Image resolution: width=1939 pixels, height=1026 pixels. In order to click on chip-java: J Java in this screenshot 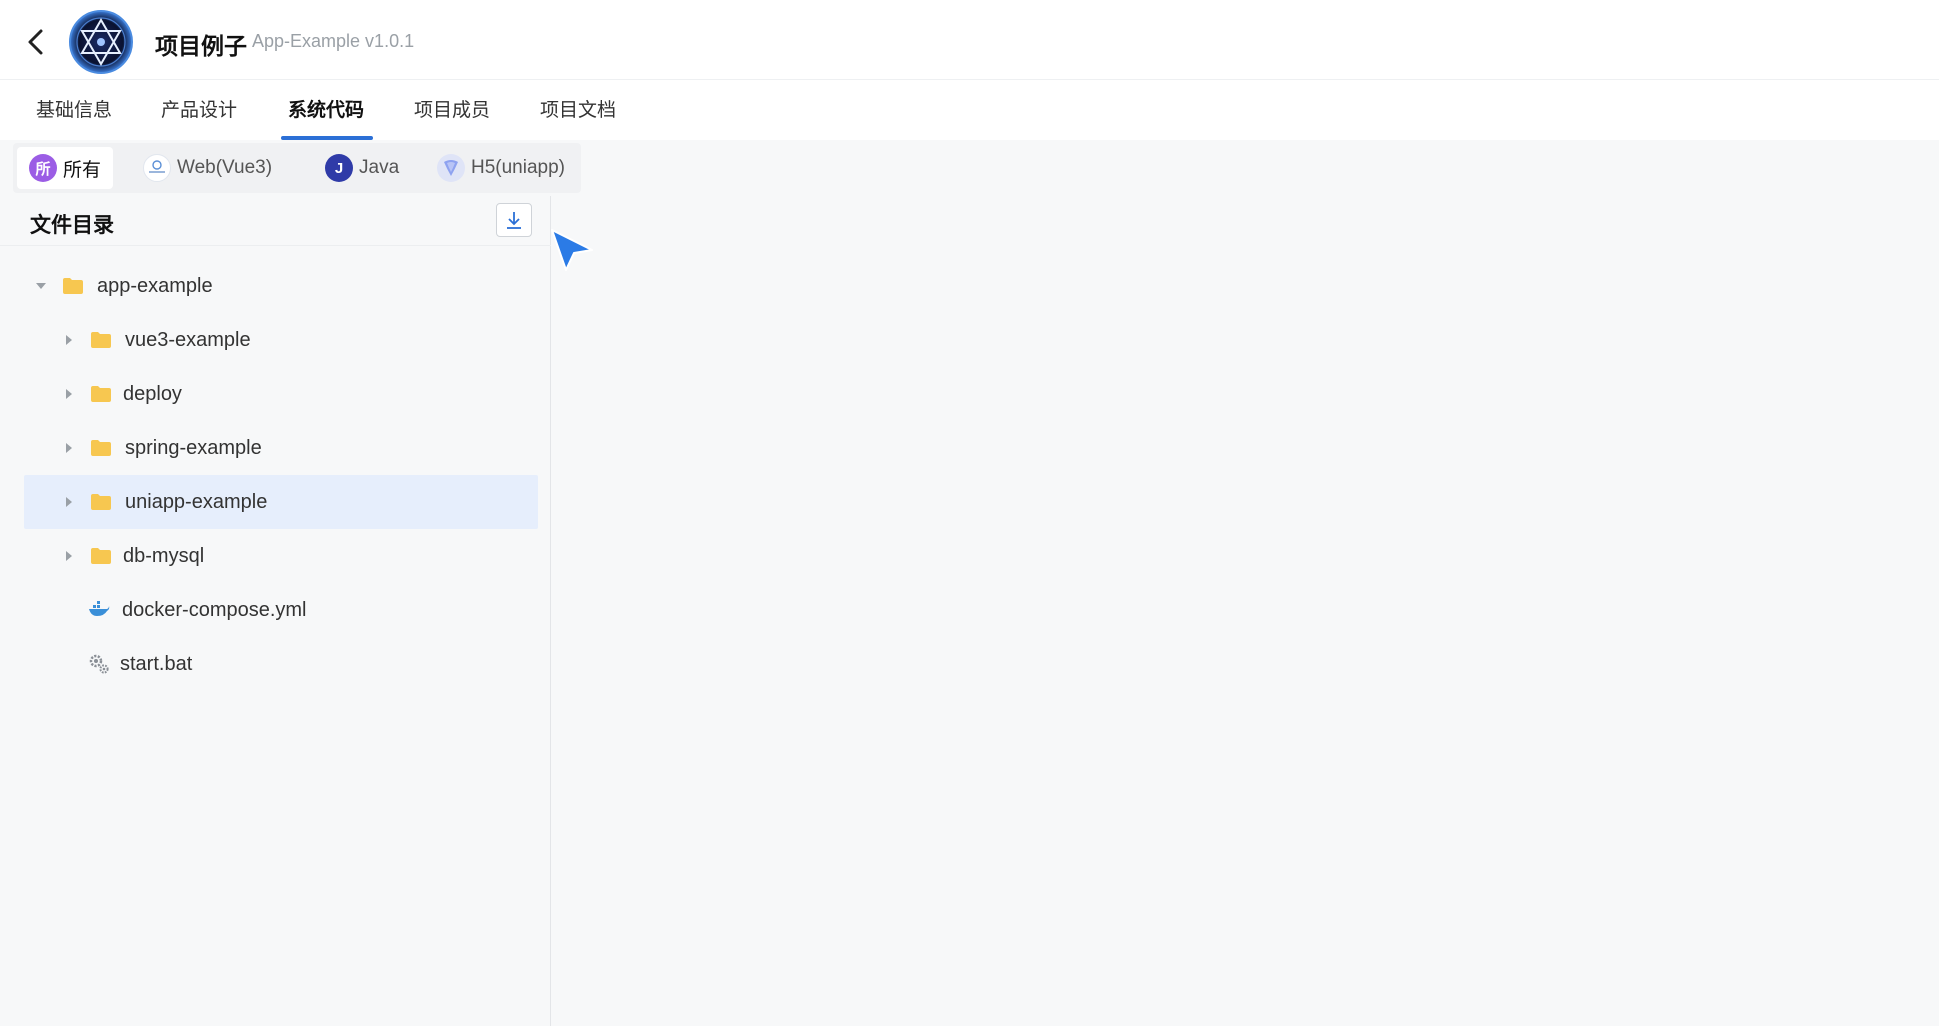, I will do `click(362, 168)`.